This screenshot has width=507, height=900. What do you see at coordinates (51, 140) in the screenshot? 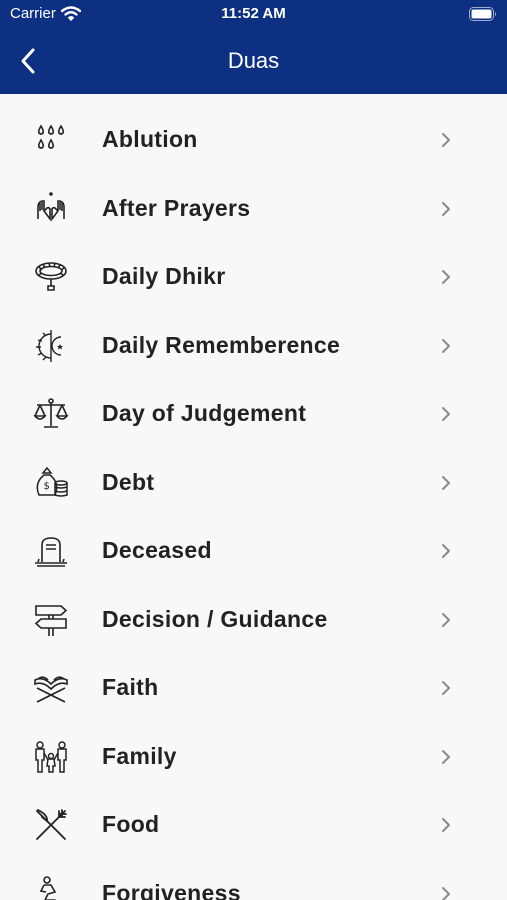
I see `water-drops-icon` at bounding box center [51, 140].